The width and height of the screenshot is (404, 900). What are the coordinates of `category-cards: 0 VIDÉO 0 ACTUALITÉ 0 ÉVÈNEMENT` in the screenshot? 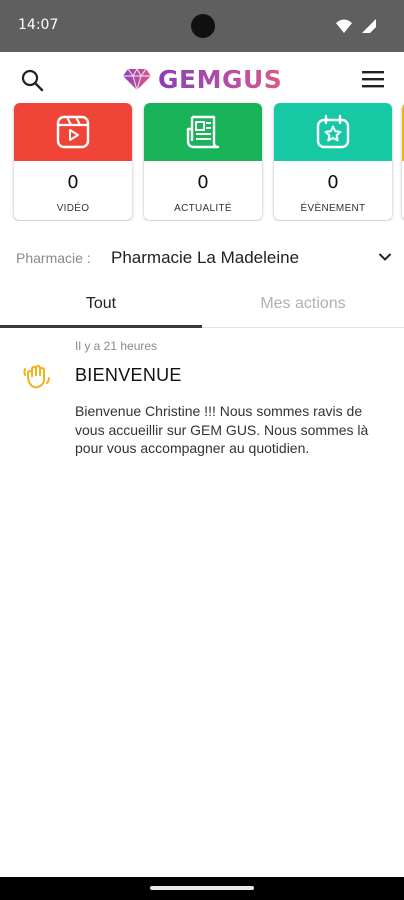 It's located at (202, 162).